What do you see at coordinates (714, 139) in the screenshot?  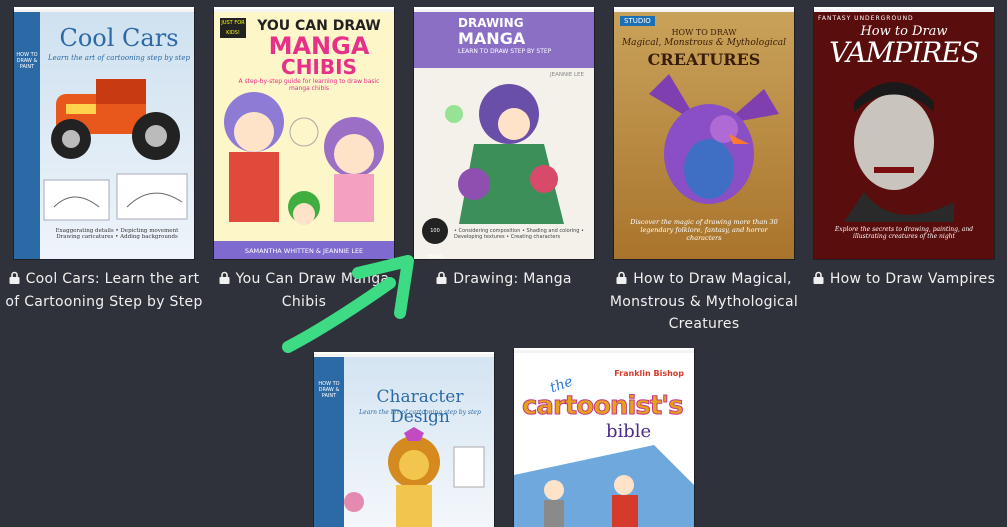 I see `dragon-illustration` at bounding box center [714, 139].